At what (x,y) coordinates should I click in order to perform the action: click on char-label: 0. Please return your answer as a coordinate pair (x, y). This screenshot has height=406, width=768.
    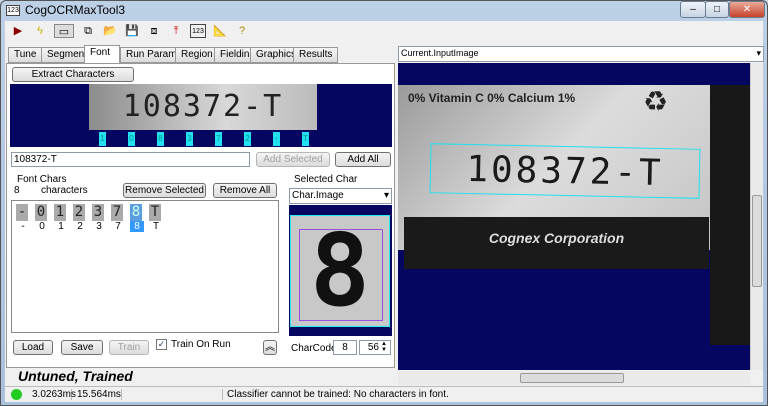
    Looking at the image, I should click on (131, 139).